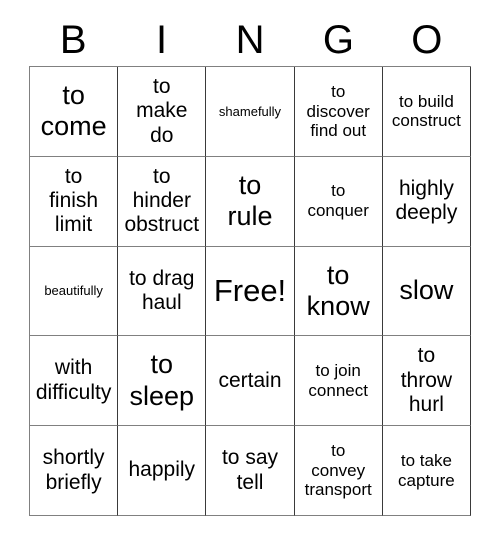  I want to click on bingo-cell-label: highly deeply, so click(426, 200).